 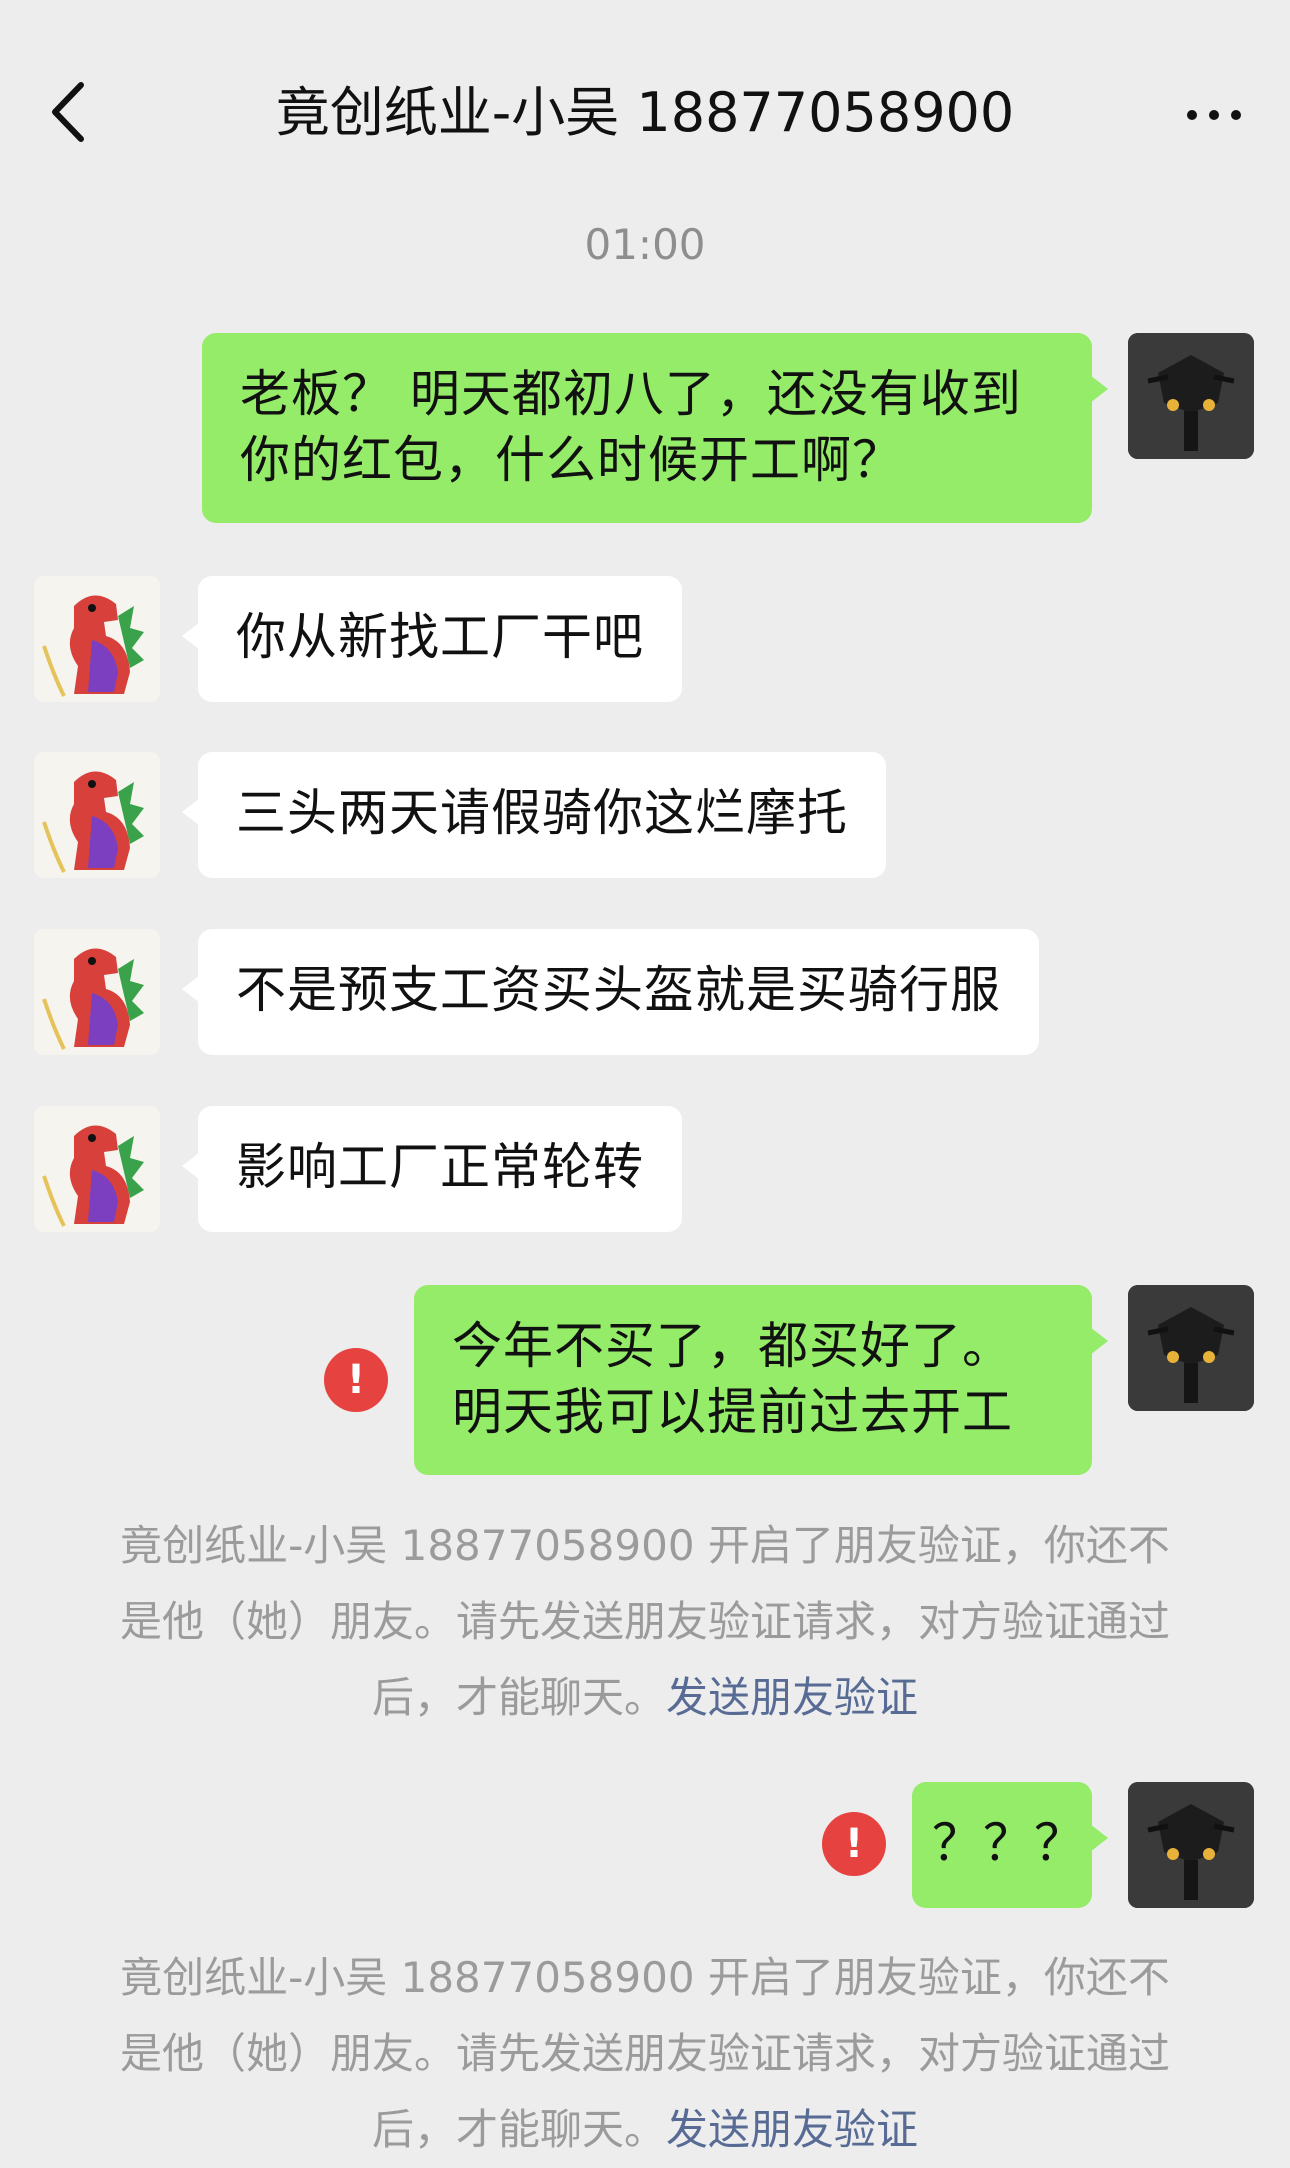 What do you see at coordinates (761, 1380) in the screenshot?
I see `message-bubble-sent: 今年不买了，都买好了。 明天我可以提前过去开工` at bounding box center [761, 1380].